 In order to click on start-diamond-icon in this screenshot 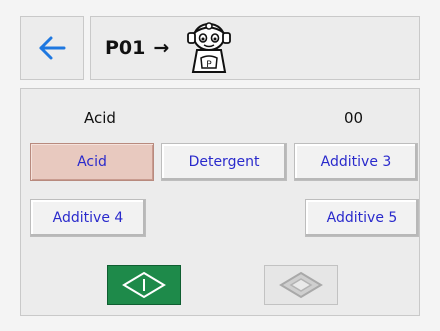, I will do `click(144, 285)`.